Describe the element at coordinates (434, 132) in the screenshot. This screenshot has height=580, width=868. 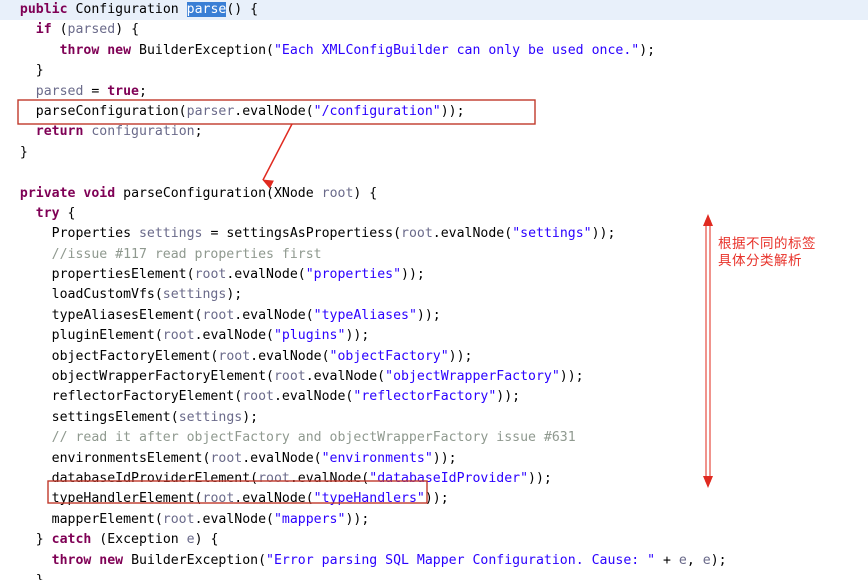
I see `code-line: return configuration;` at that location.